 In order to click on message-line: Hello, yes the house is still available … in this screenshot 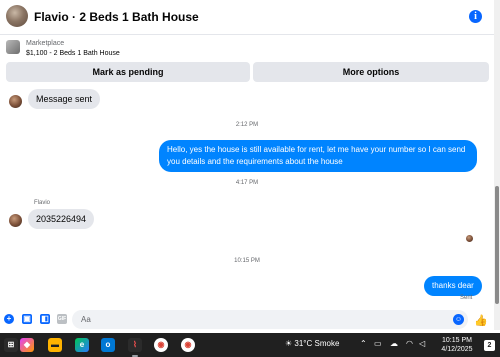, I will do `click(316, 149)`.